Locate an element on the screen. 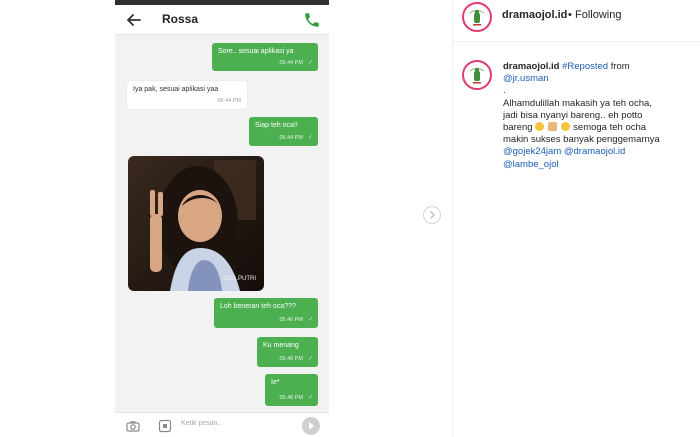  message-text: Iya pak, sesuai aplikasi yaa is located at coordinates (176, 89).